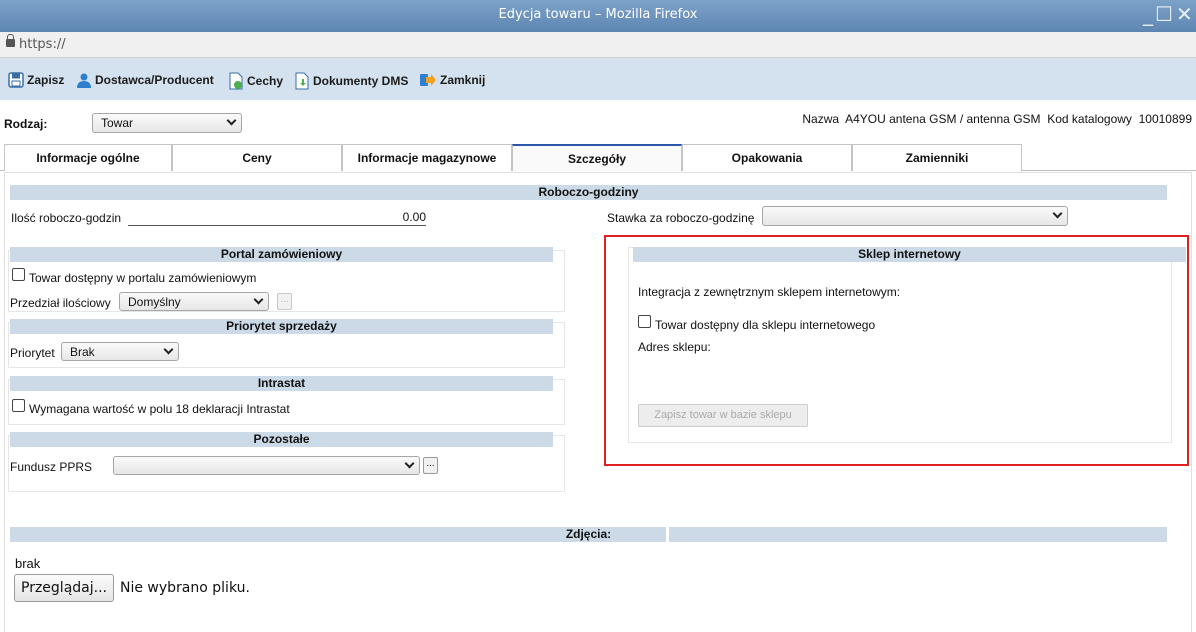 The height and width of the screenshot is (632, 1196). I want to click on tab-szczegoly: Szczegóły, so click(597, 157).